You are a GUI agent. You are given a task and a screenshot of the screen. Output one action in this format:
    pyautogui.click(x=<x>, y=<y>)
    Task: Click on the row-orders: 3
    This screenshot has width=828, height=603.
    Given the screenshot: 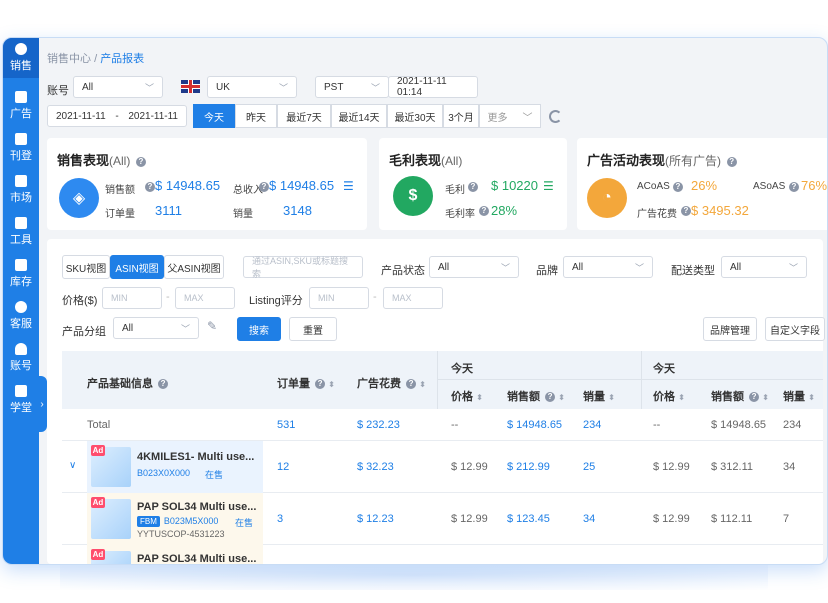 What is the action you would take?
    pyautogui.click(x=280, y=519)
    